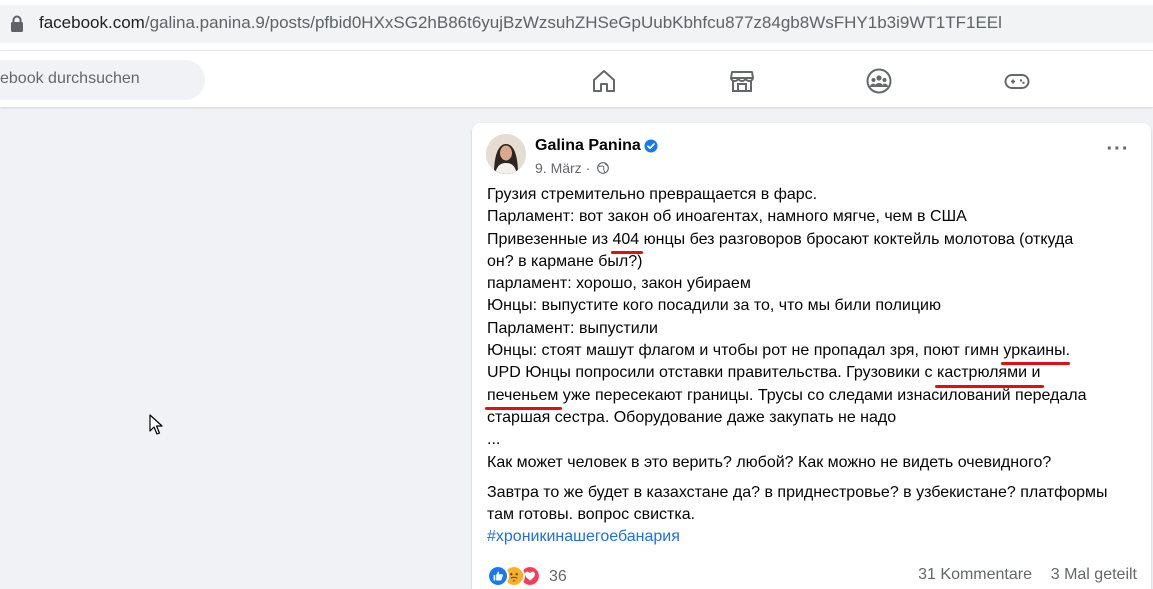  Describe the element at coordinates (558, 168) in the screenshot. I see `post-date: 9. März` at that location.